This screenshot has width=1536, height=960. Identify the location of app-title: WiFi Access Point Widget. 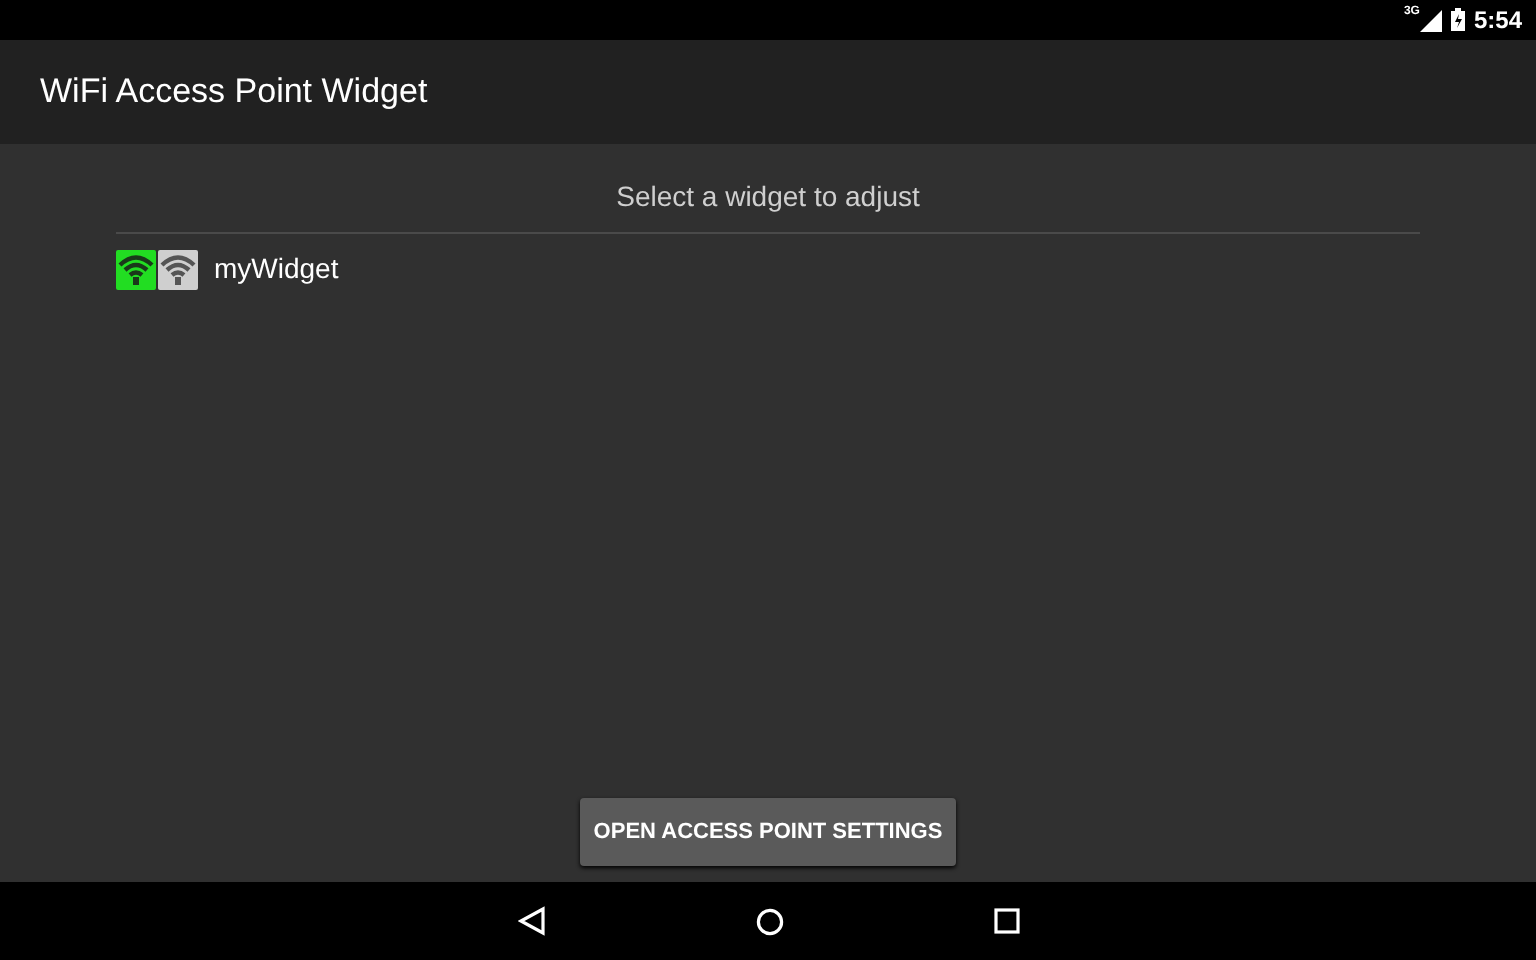
(234, 92).